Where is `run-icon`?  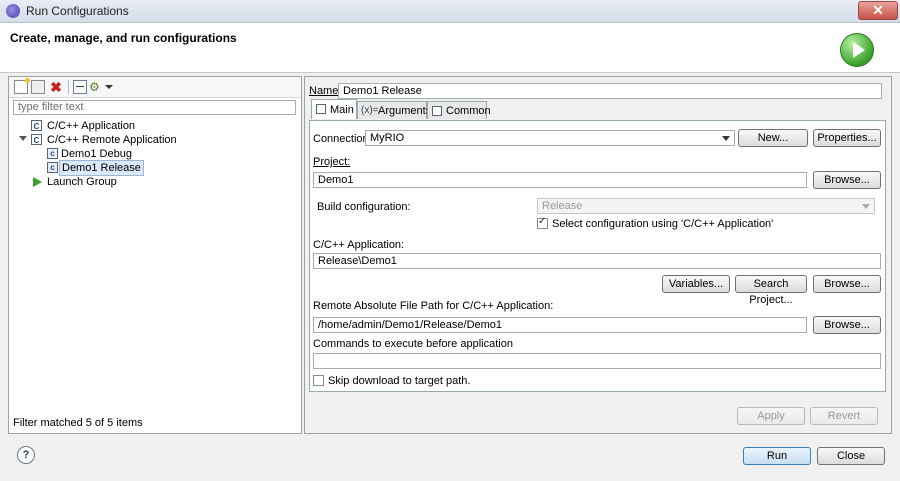
run-icon is located at coordinates (857, 50).